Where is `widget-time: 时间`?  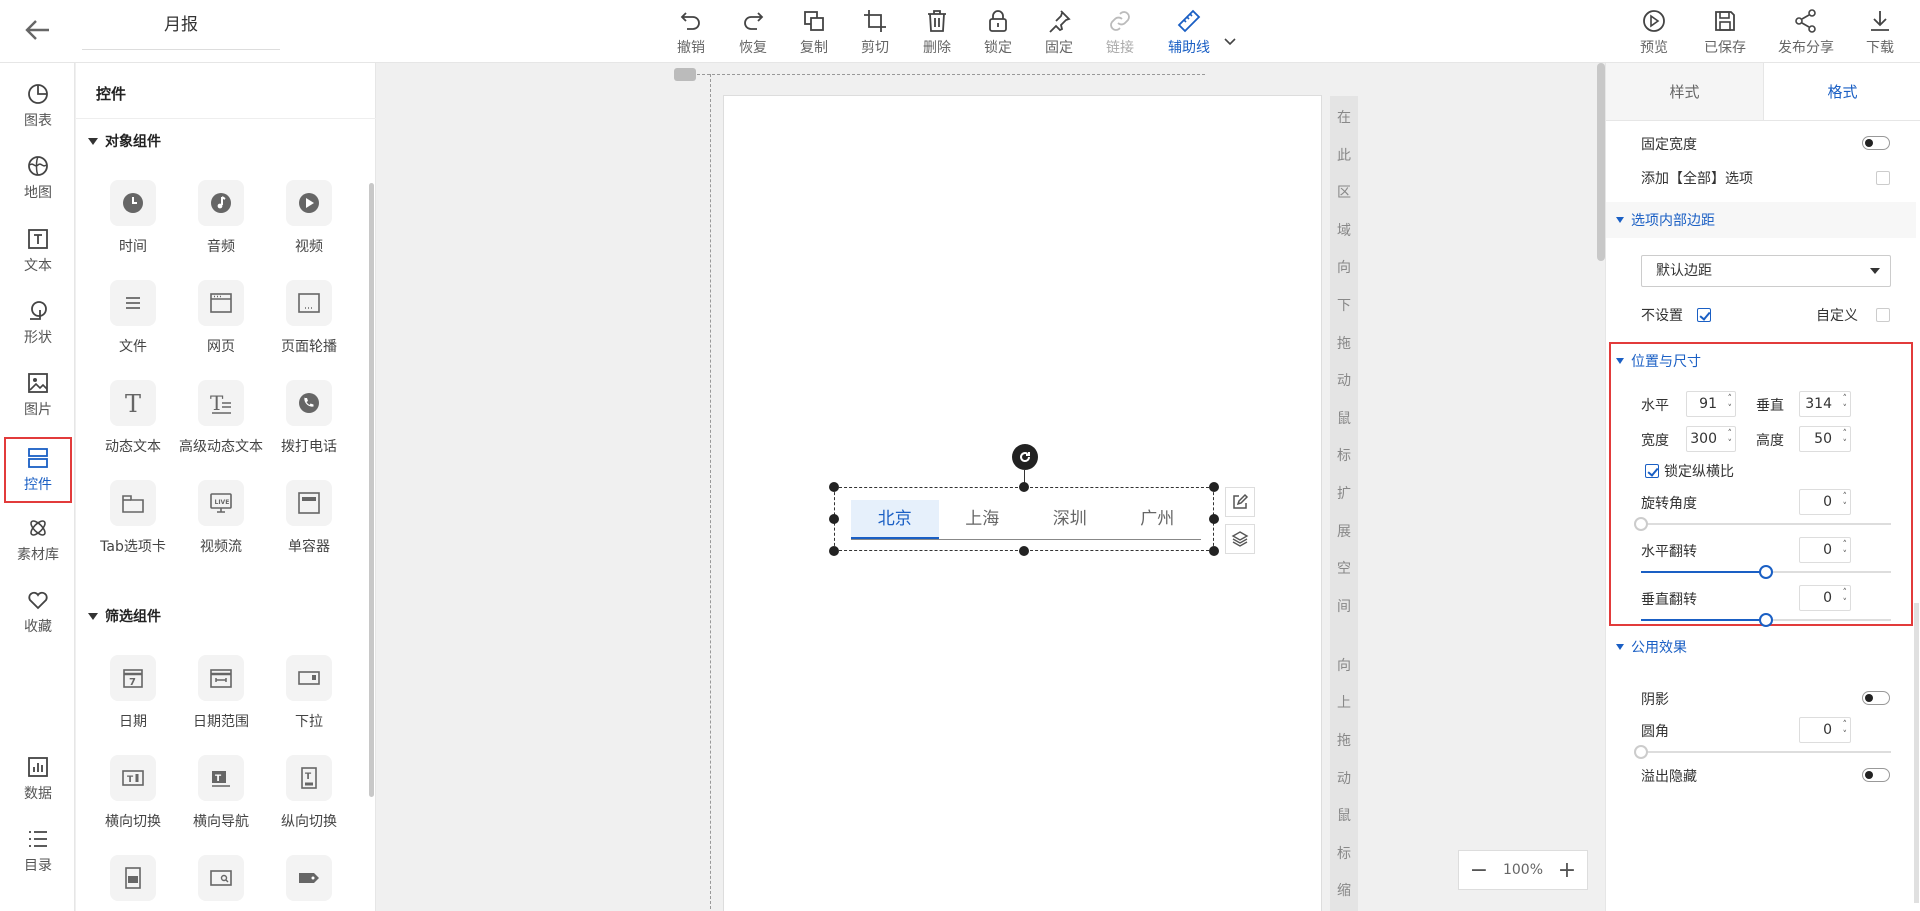 widget-time: 时间 is located at coordinates (133, 225).